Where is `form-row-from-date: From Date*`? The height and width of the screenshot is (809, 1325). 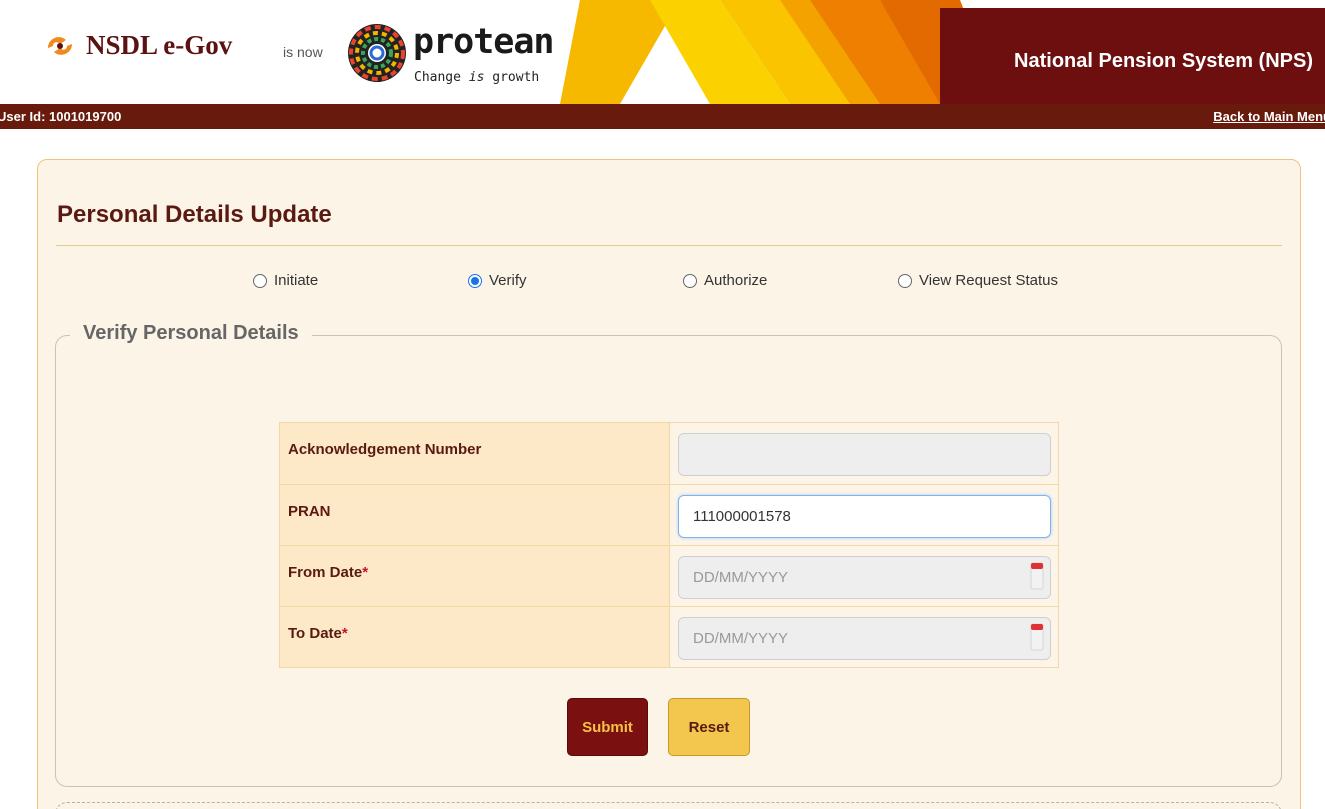 form-row-from-date: From Date* is located at coordinates (669, 575).